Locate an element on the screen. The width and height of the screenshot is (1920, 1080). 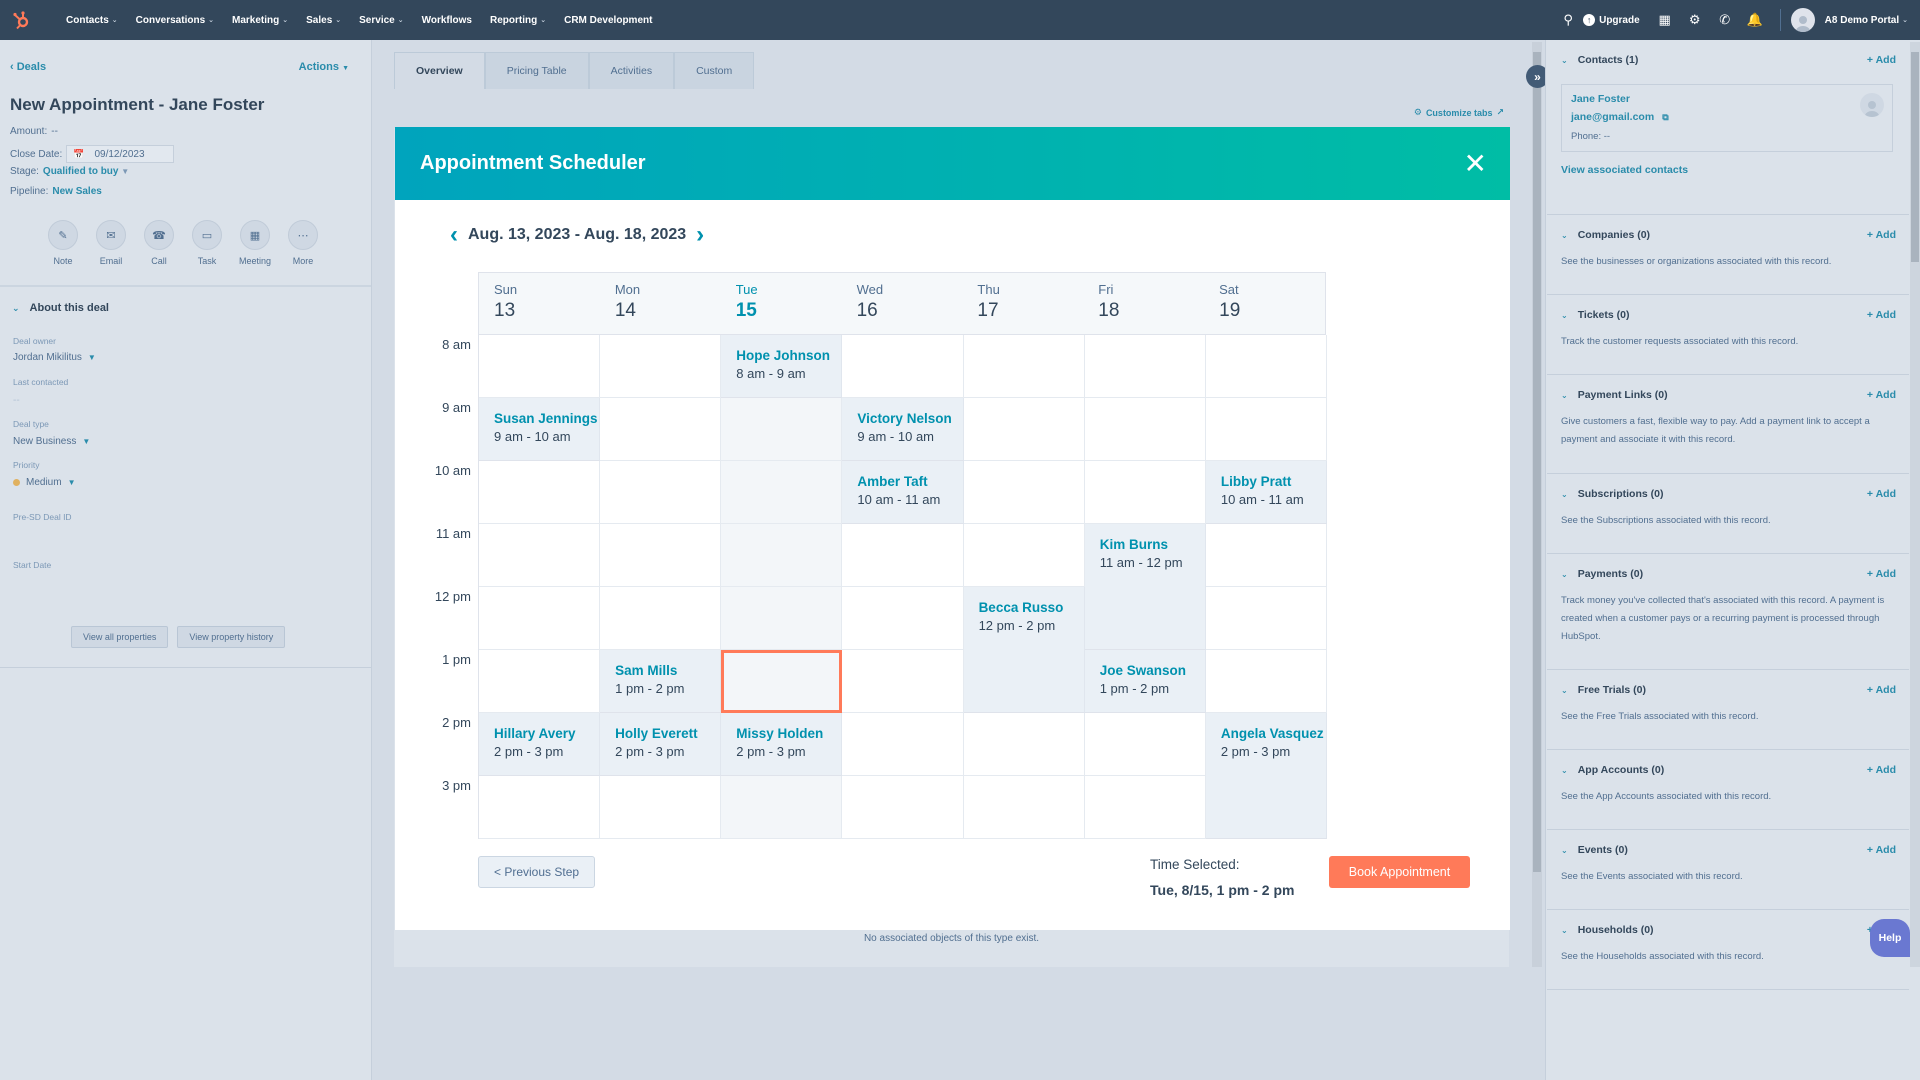
help-button: Help is located at coordinates (1890, 938).